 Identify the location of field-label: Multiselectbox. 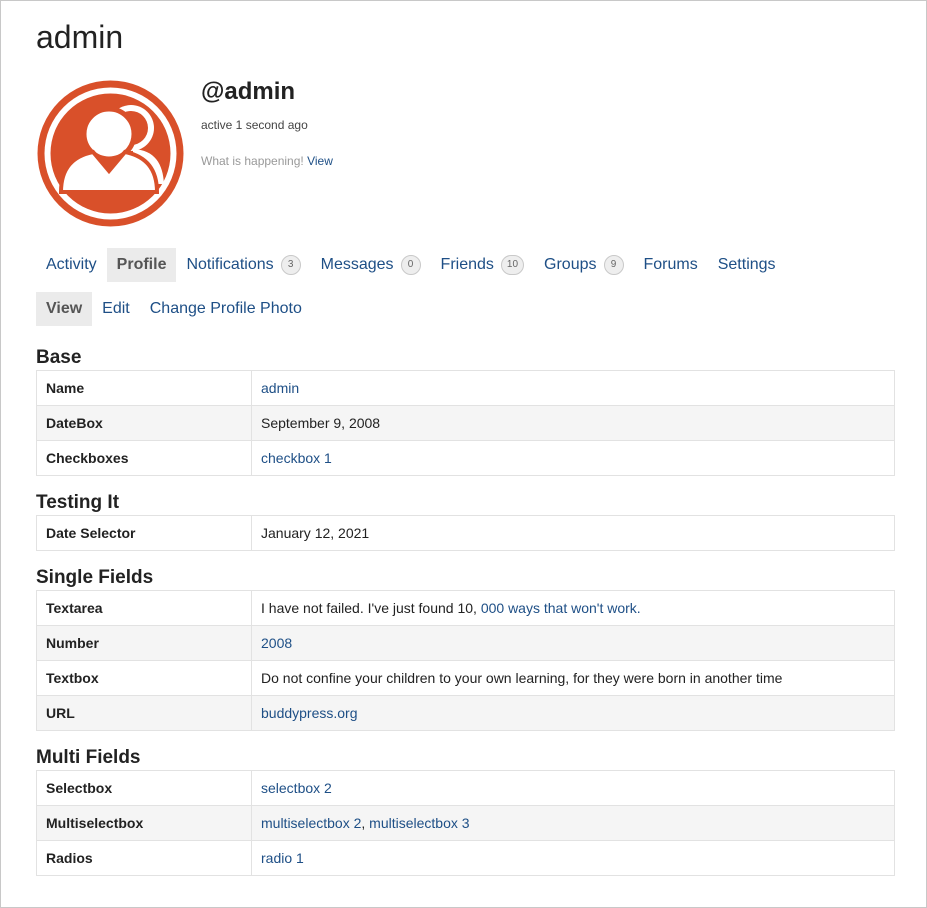
(144, 823).